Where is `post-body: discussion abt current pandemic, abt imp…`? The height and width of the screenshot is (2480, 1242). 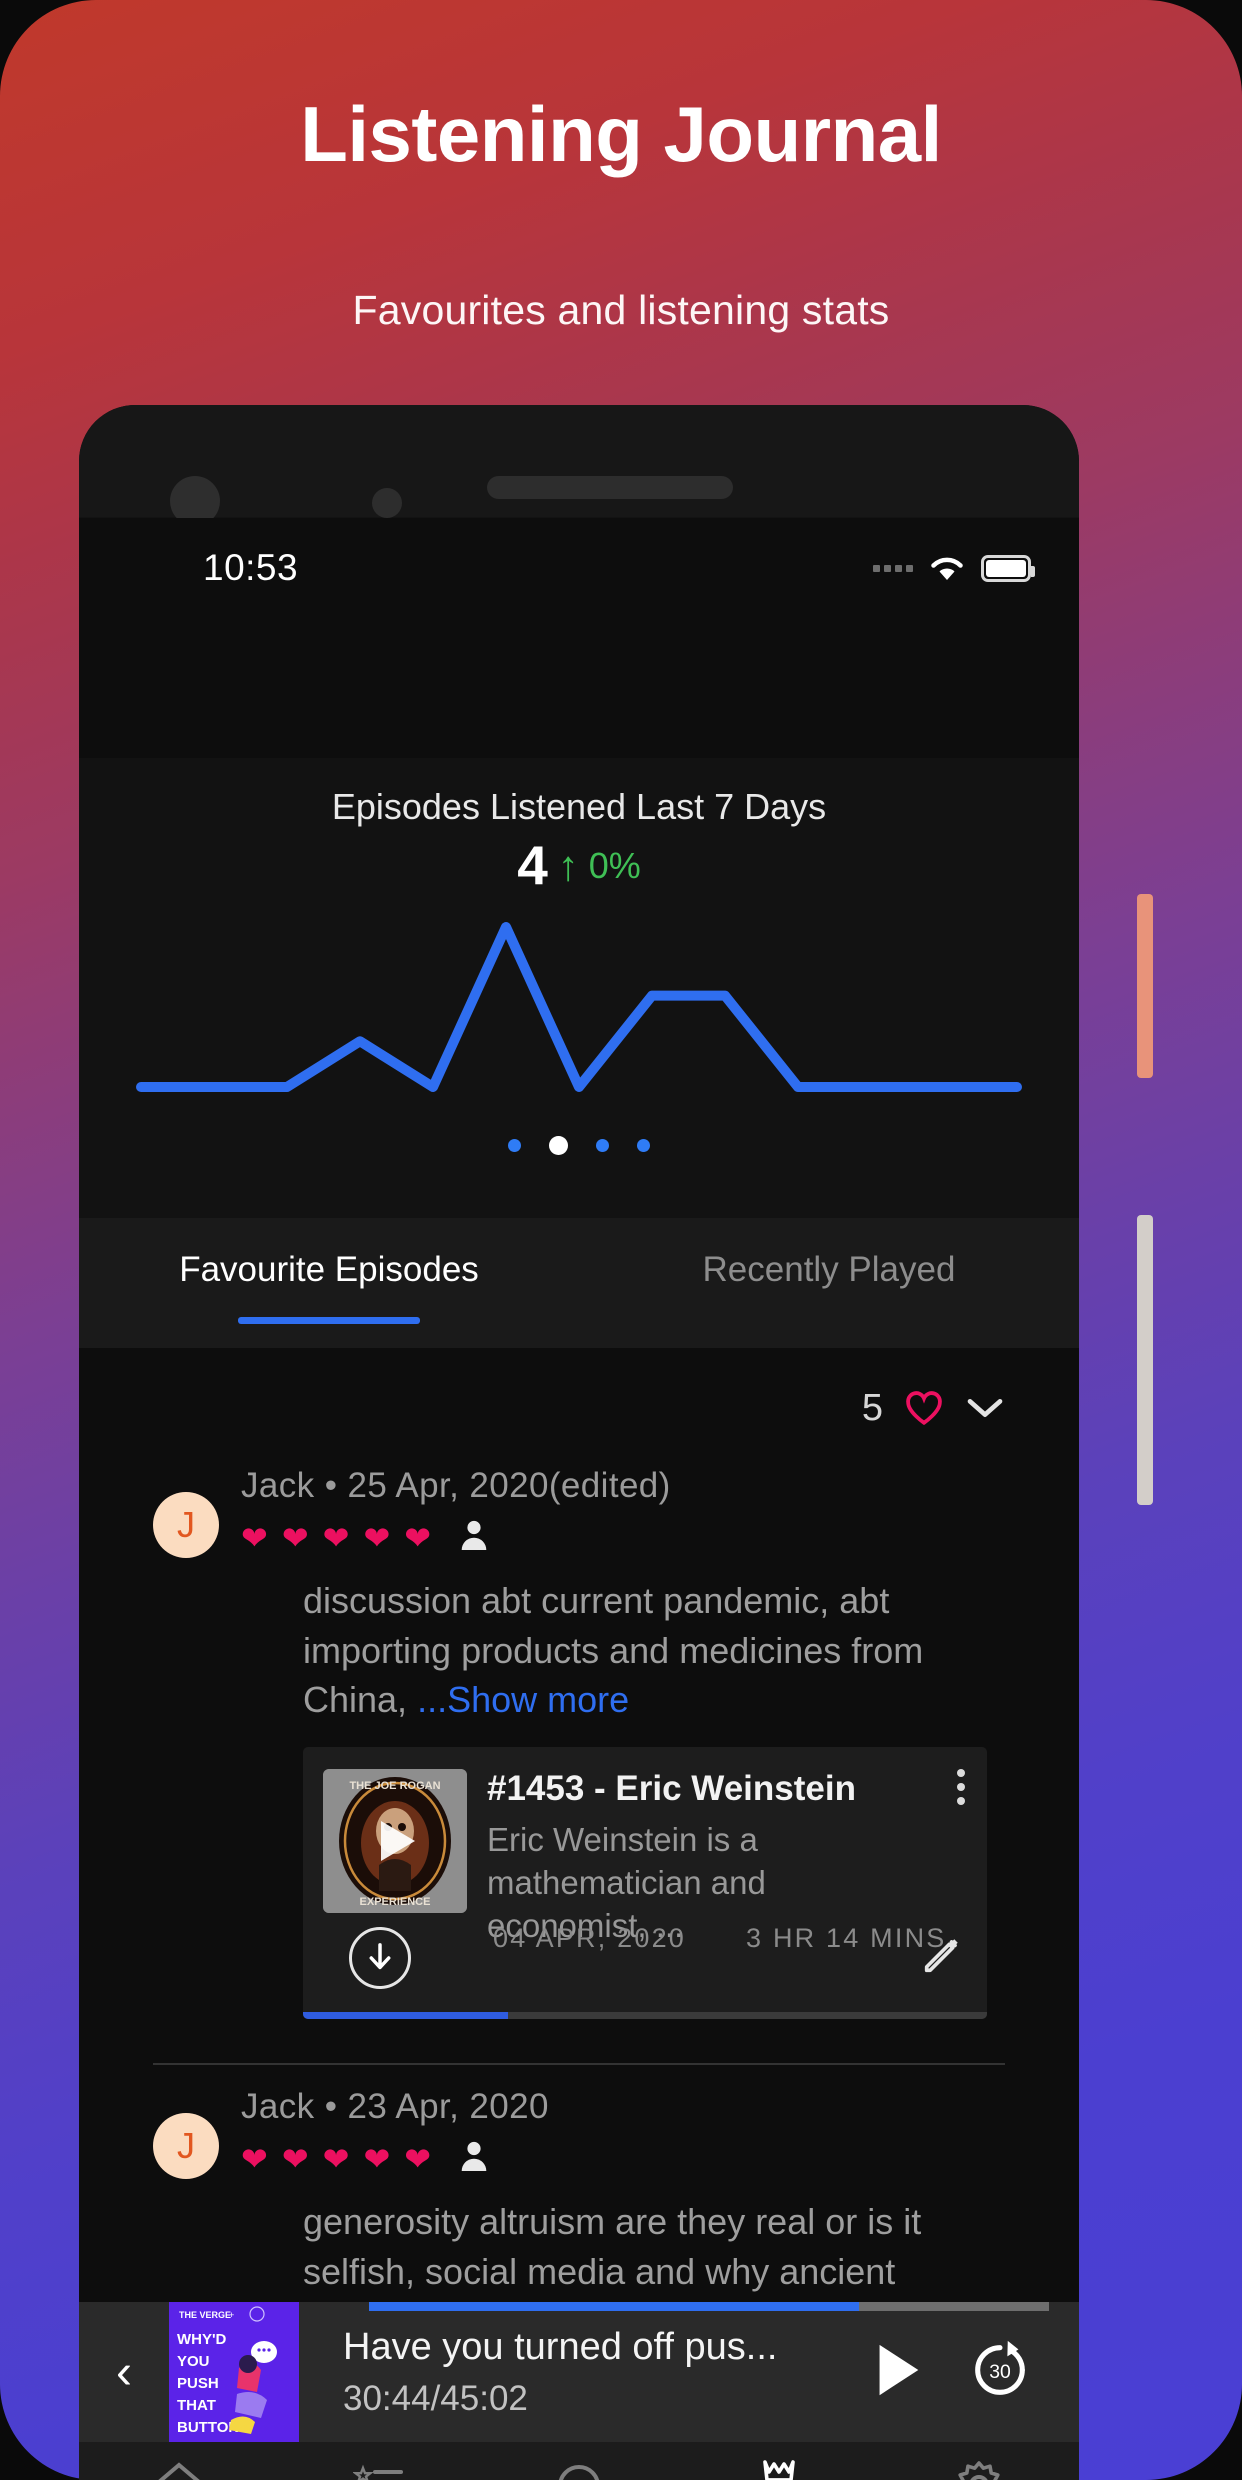
post-body: discussion abt current pandemic, abt imp… is located at coordinates (579, 1641).